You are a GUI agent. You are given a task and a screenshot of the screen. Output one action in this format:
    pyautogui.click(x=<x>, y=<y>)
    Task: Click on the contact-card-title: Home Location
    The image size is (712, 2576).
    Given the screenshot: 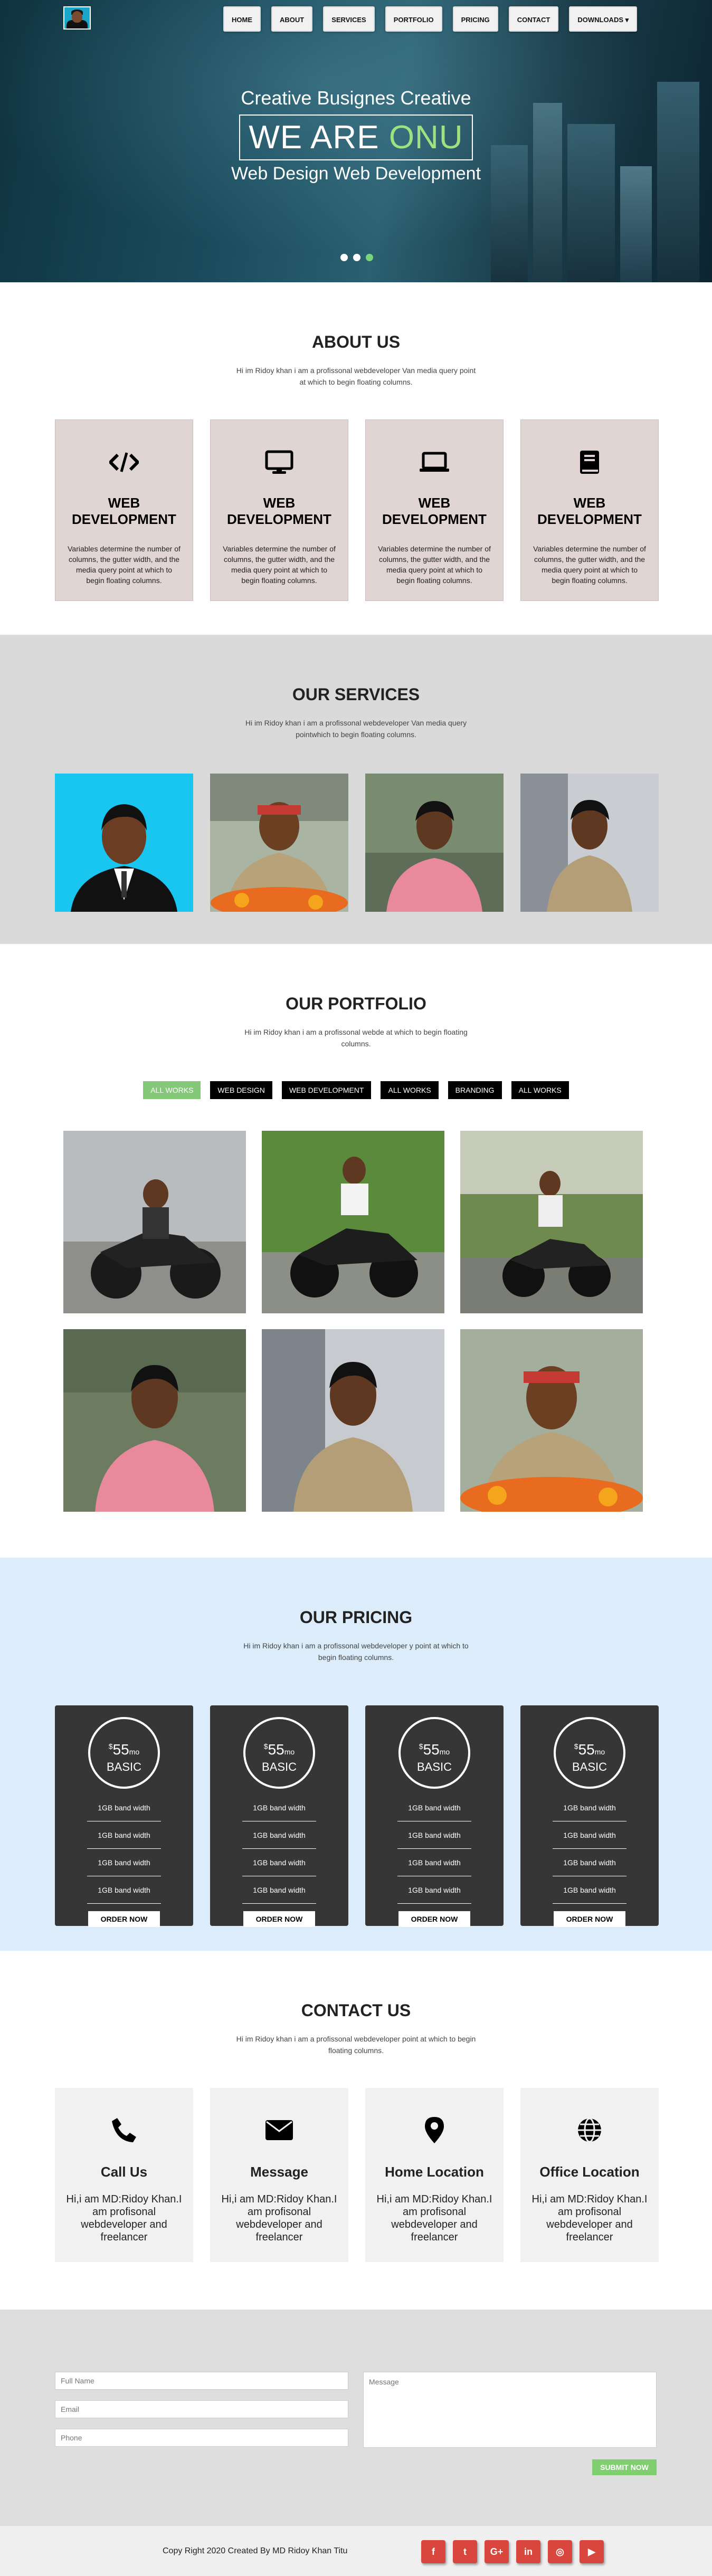 What is the action you would take?
    pyautogui.click(x=434, y=2172)
    